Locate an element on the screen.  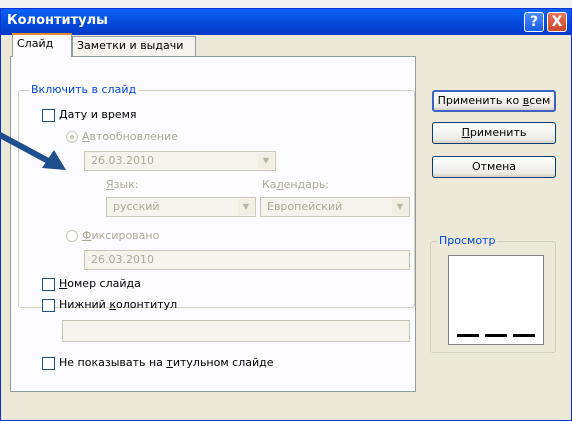
language-label: Язык: is located at coordinates (122, 184).